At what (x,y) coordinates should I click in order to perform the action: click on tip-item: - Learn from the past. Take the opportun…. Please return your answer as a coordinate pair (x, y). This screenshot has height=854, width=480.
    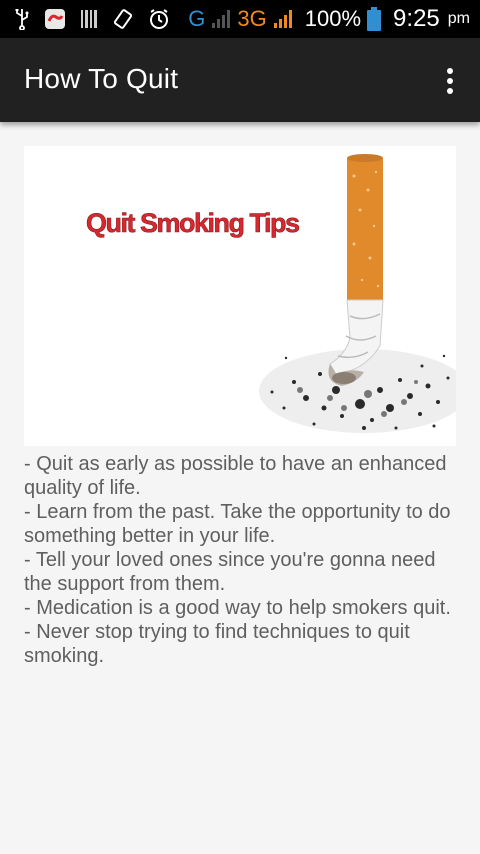
    Looking at the image, I should click on (237, 524).